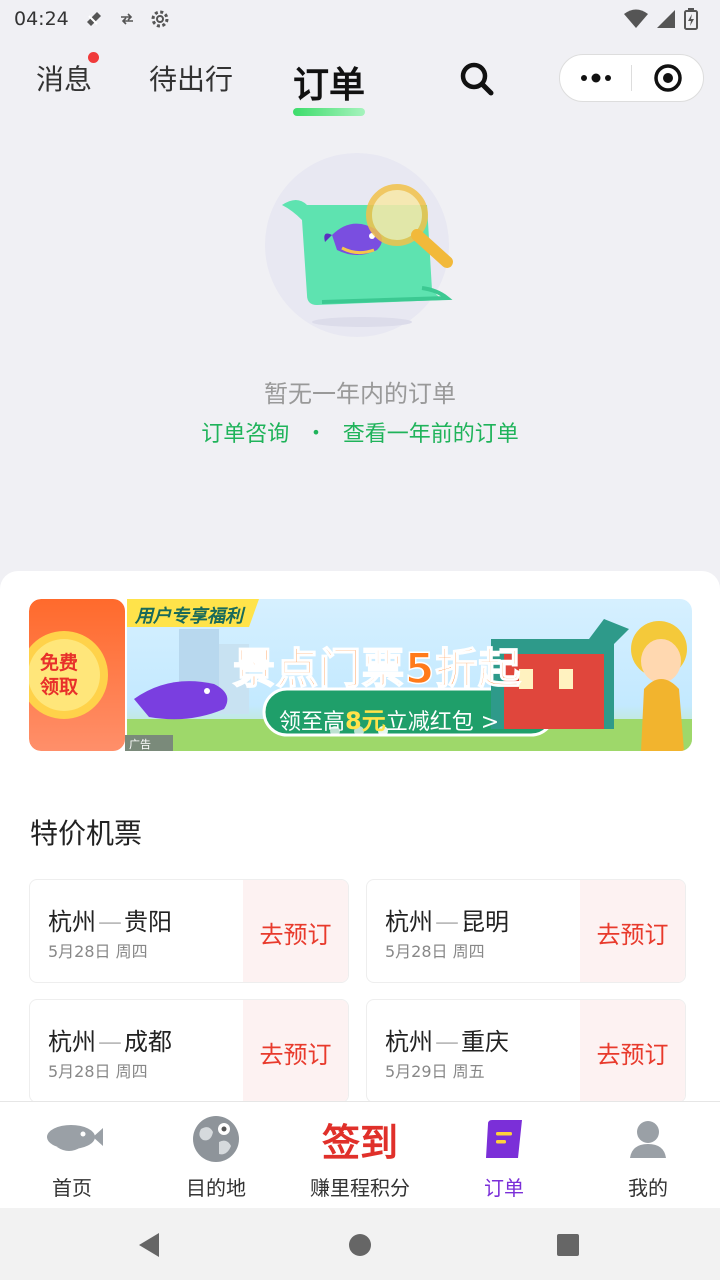 The width and height of the screenshot is (720, 1280). What do you see at coordinates (442, 722) in the screenshot?
I see `banner-cta-suffix: 立减红包 >` at bounding box center [442, 722].